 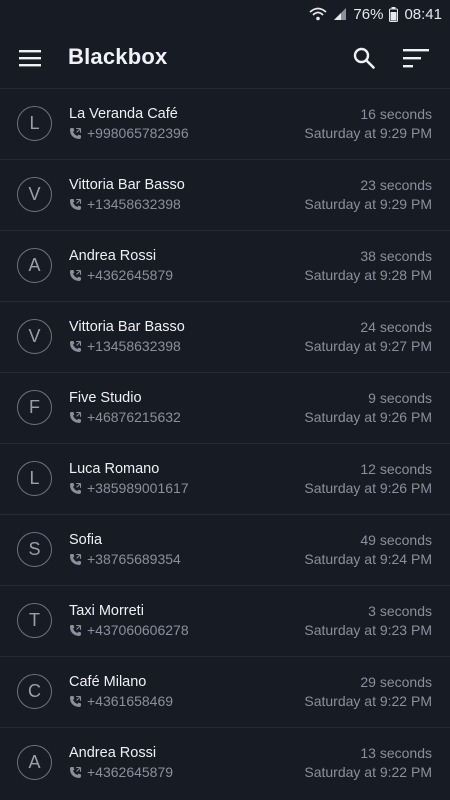 I want to click on contact-name: Café Milano, so click(x=108, y=682).